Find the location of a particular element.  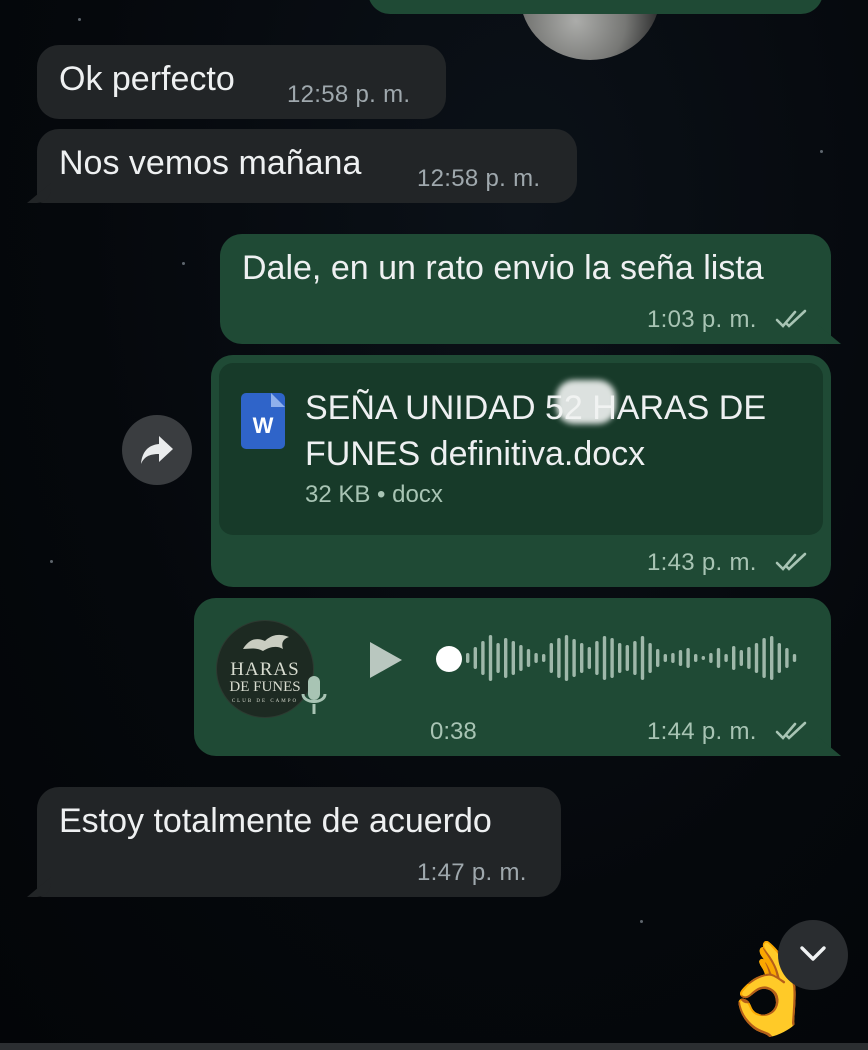

horse-logo-icon is located at coordinates (266, 642).